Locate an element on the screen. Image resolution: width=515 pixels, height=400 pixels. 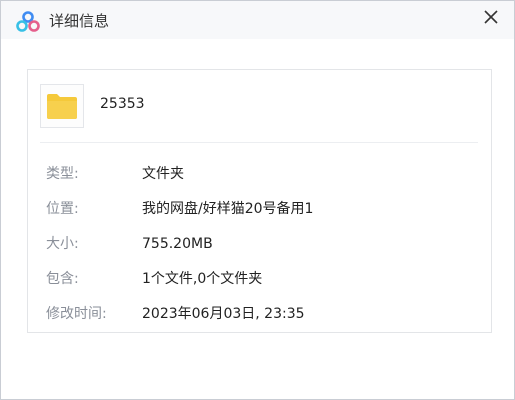
detail-row-contains: 包含: 1个文件,0个文件夹 is located at coordinates (261, 279).